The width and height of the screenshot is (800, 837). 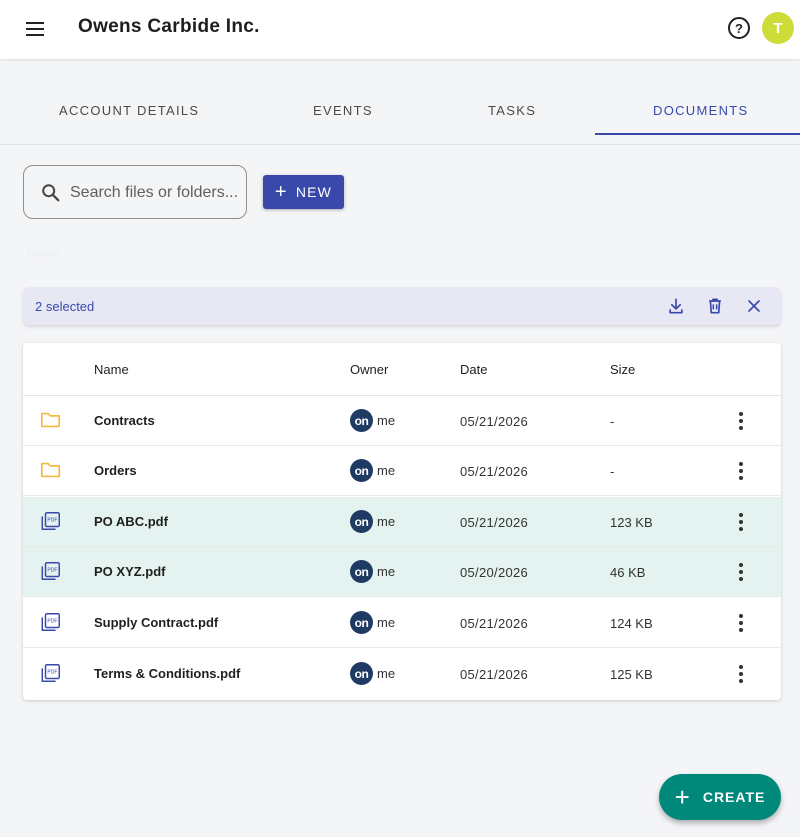 I want to click on table-row: Orders on me 05/21/2026 -, so click(x=402, y=471).